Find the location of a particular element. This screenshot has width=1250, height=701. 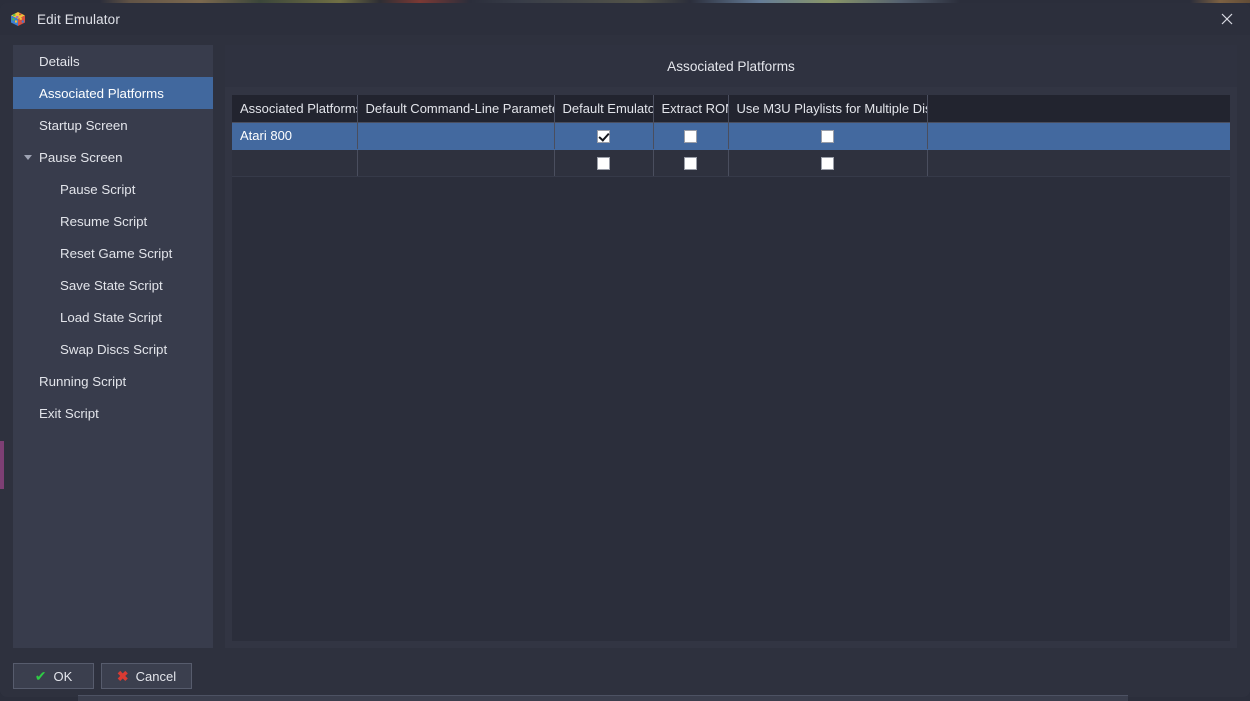

sidebar-item-label: Pause Screen is located at coordinates (81, 157).